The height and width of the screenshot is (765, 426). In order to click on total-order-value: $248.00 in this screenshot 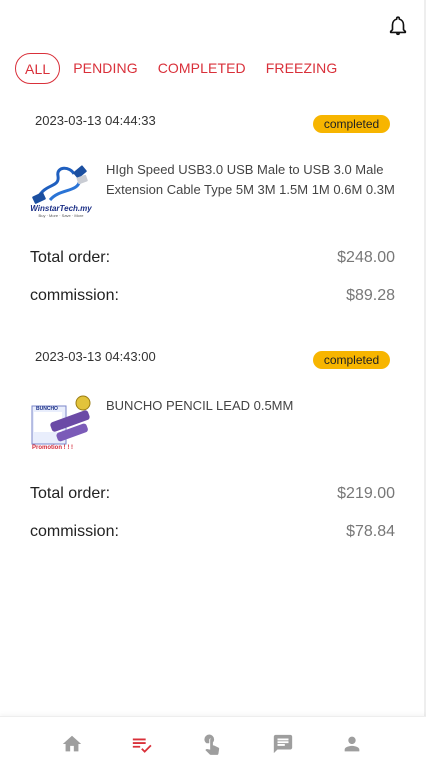, I will do `click(366, 257)`.